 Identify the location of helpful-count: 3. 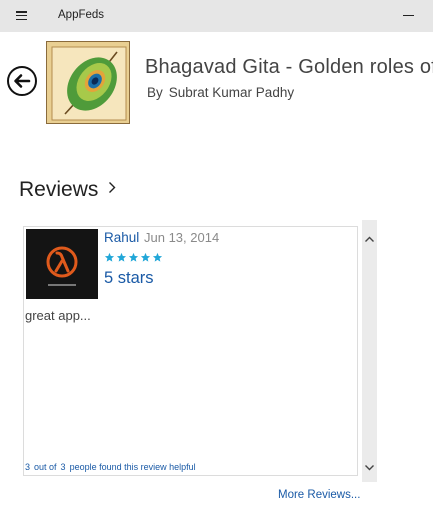
(28, 467).